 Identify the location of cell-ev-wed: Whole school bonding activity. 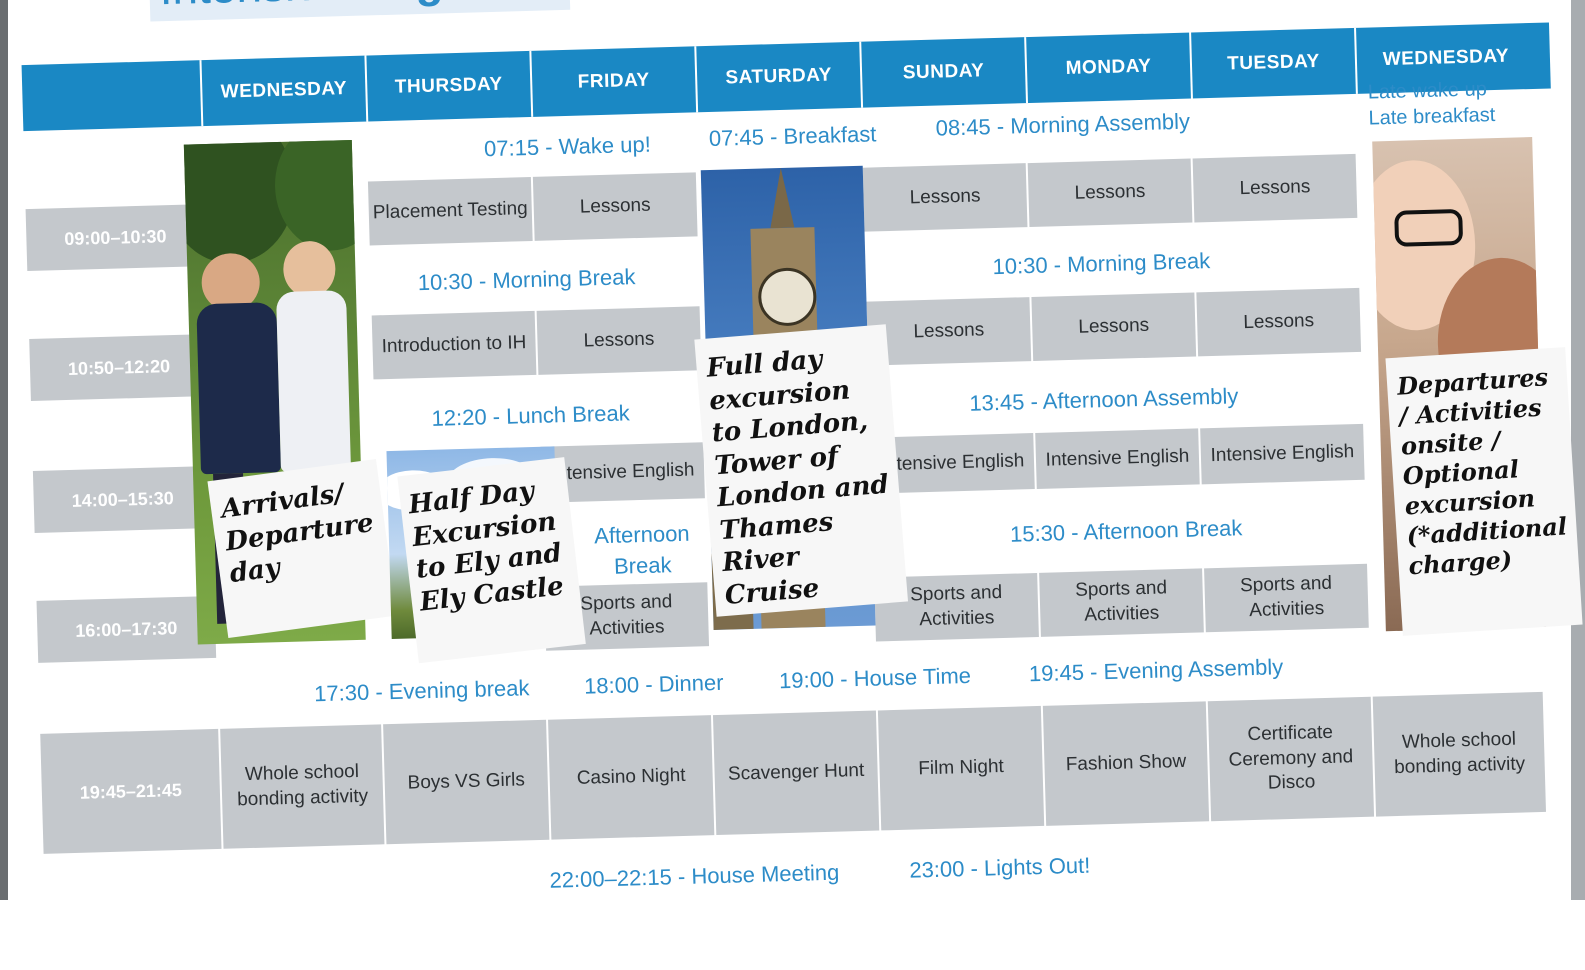
(302, 786).